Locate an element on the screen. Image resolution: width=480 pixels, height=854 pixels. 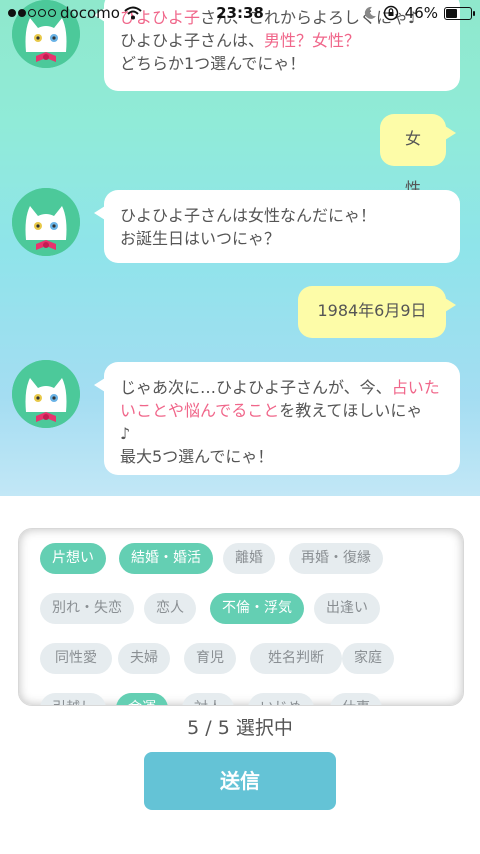
send-button: 送信 is located at coordinates (240, 781).